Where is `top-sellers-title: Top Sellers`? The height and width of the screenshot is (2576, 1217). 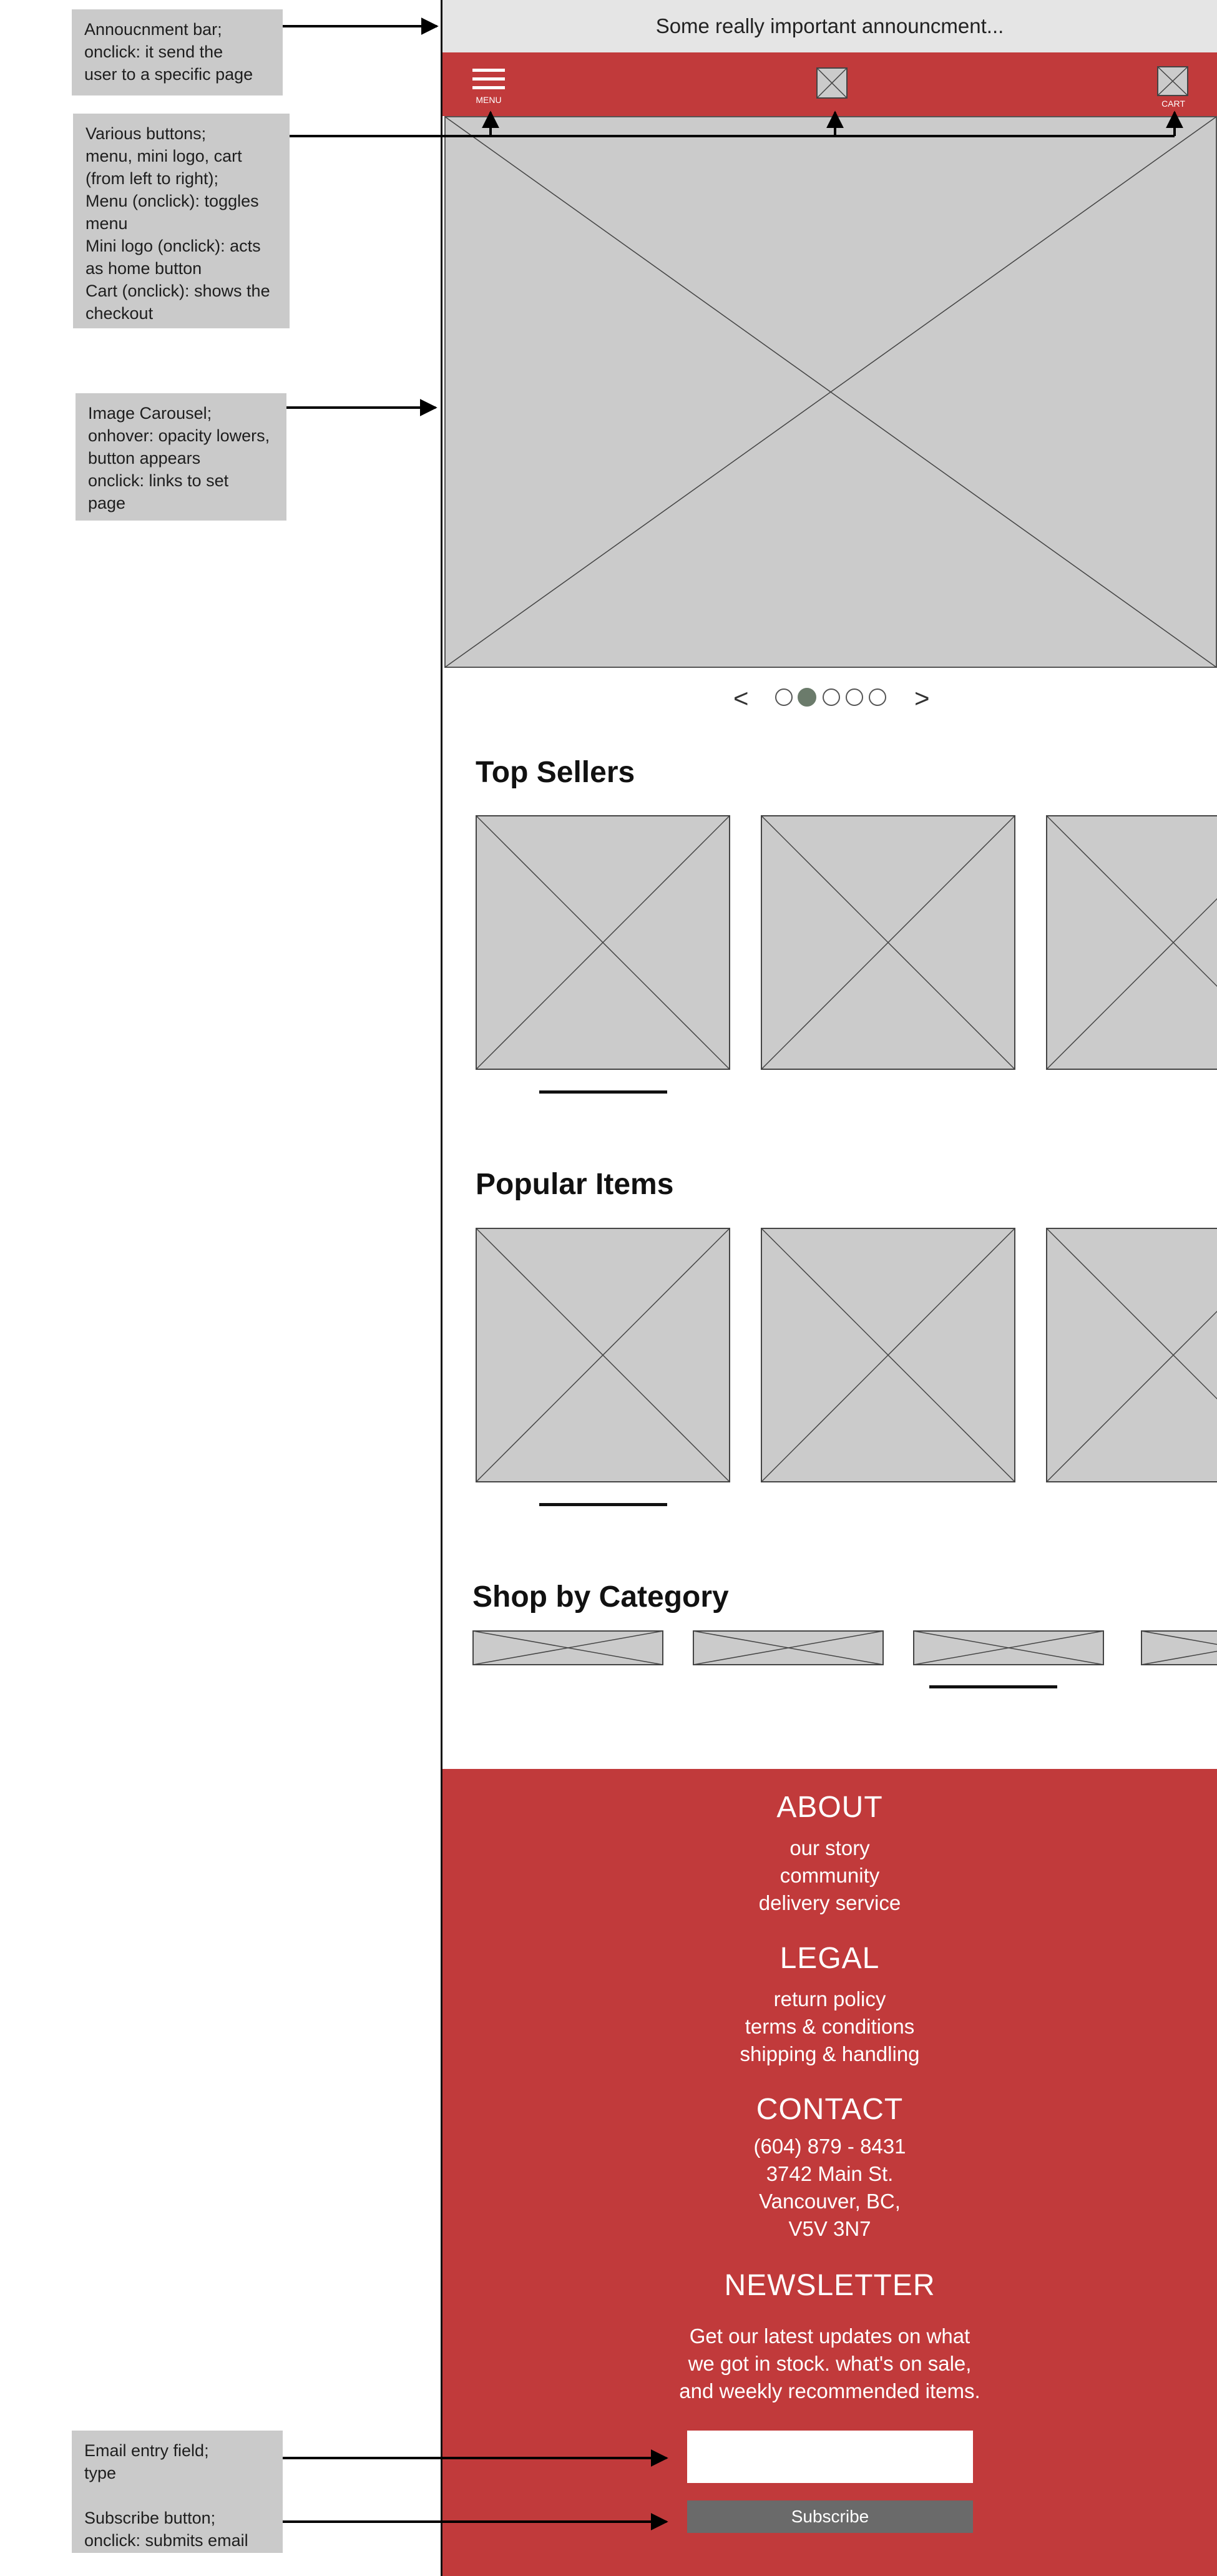
top-sellers-title: Top Sellers is located at coordinates (556, 772).